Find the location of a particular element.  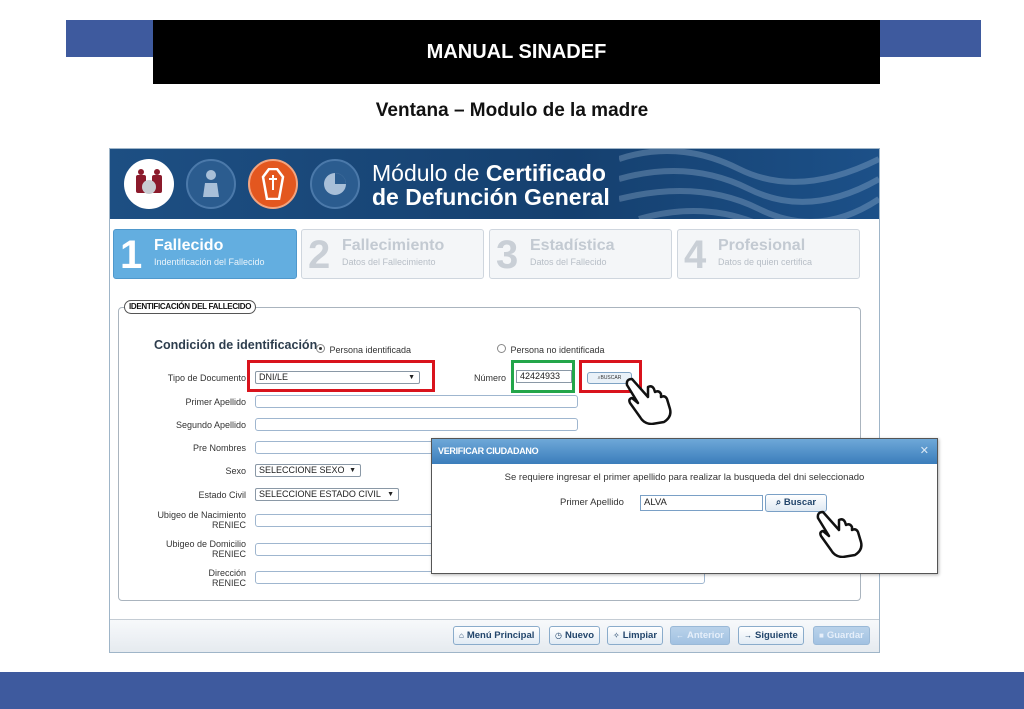

step-estadistica: 3 Estadística Datos del Fallecido is located at coordinates (580, 254).